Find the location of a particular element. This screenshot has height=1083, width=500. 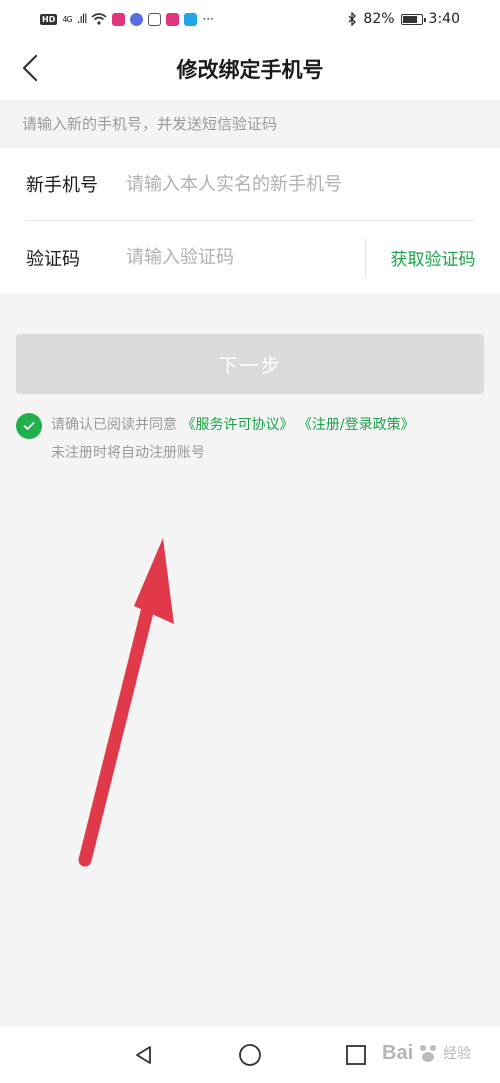

watermark-brand: Bai is located at coordinates (398, 1052).